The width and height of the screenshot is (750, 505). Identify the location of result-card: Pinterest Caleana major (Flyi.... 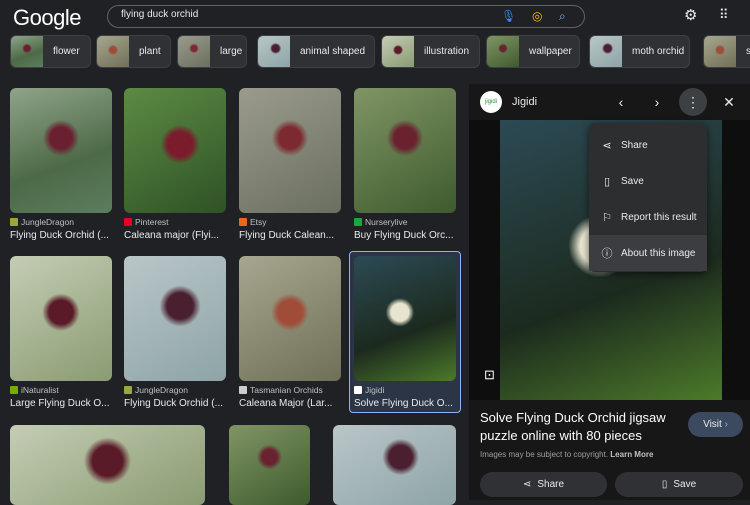
(175, 164).